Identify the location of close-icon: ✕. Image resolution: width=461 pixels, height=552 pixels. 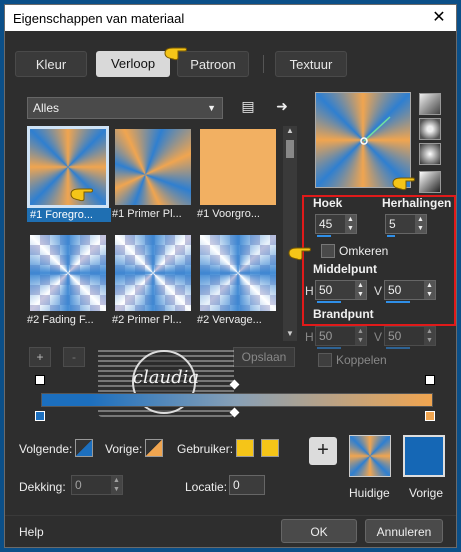
(439, 18).